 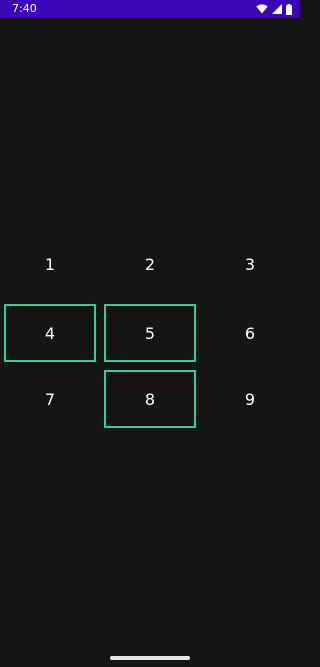 I want to click on grid-cell-7: 7, so click(x=50, y=399).